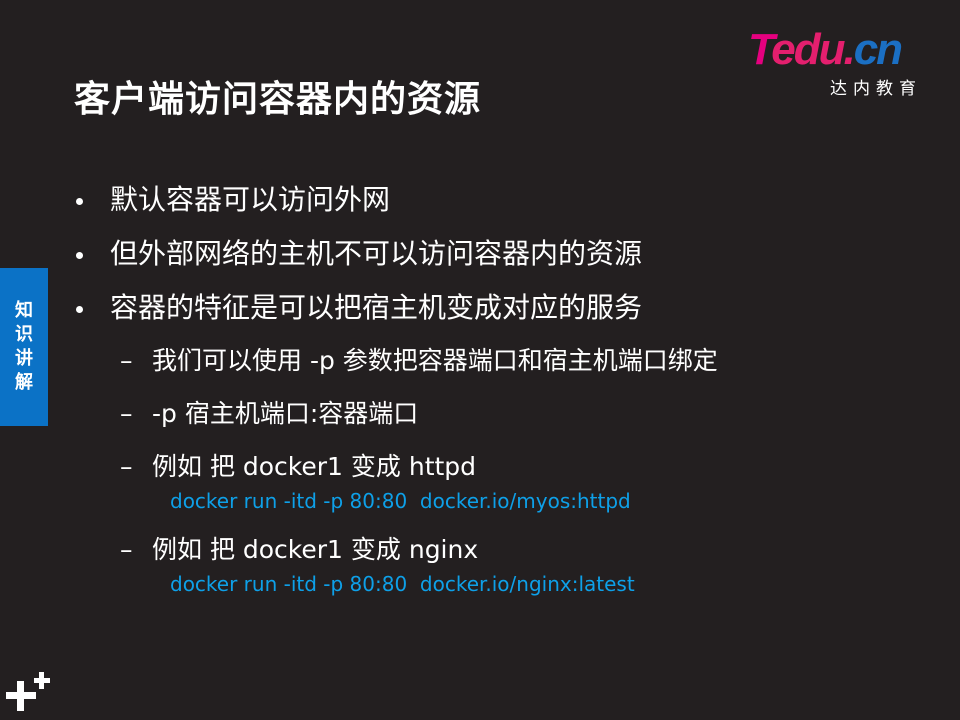 The width and height of the screenshot is (960, 720). What do you see at coordinates (314, 466) in the screenshot?
I see `sub-item-text: 例如 把 docker1 变成 httpd` at bounding box center [314, 466].